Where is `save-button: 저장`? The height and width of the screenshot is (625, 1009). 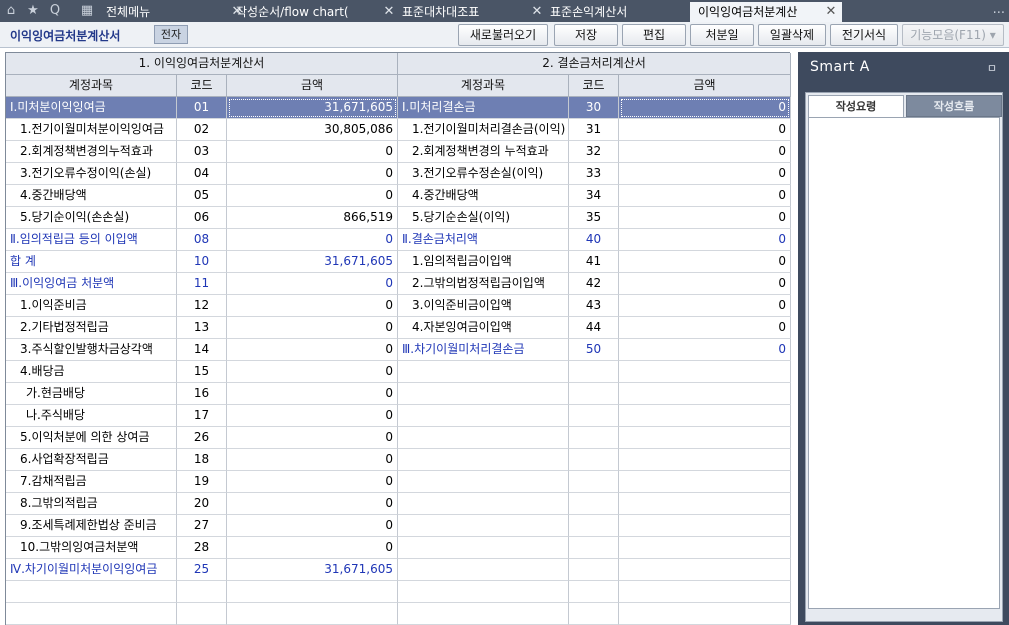
save-button: 저장 is located at coordinates (586, 35).